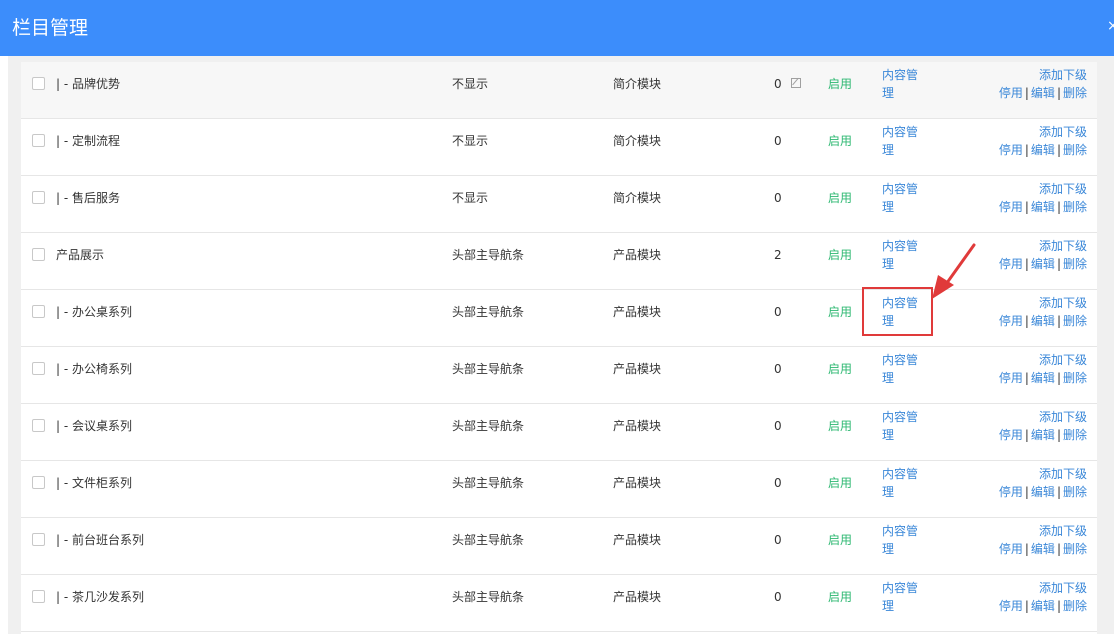  I want to click on edit-count-icon, so click(796, 83).